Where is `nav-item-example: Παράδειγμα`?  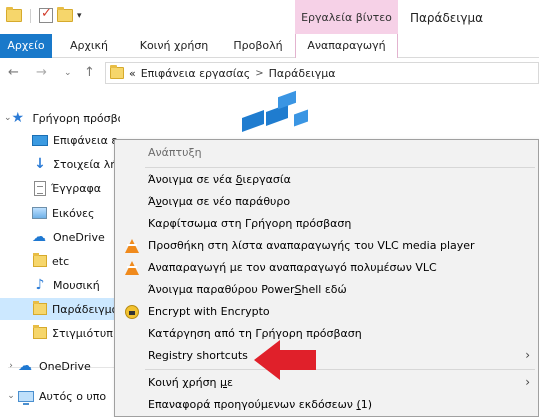
nav-item-example: Παράδειγμα is located at coordinates (60, 309).